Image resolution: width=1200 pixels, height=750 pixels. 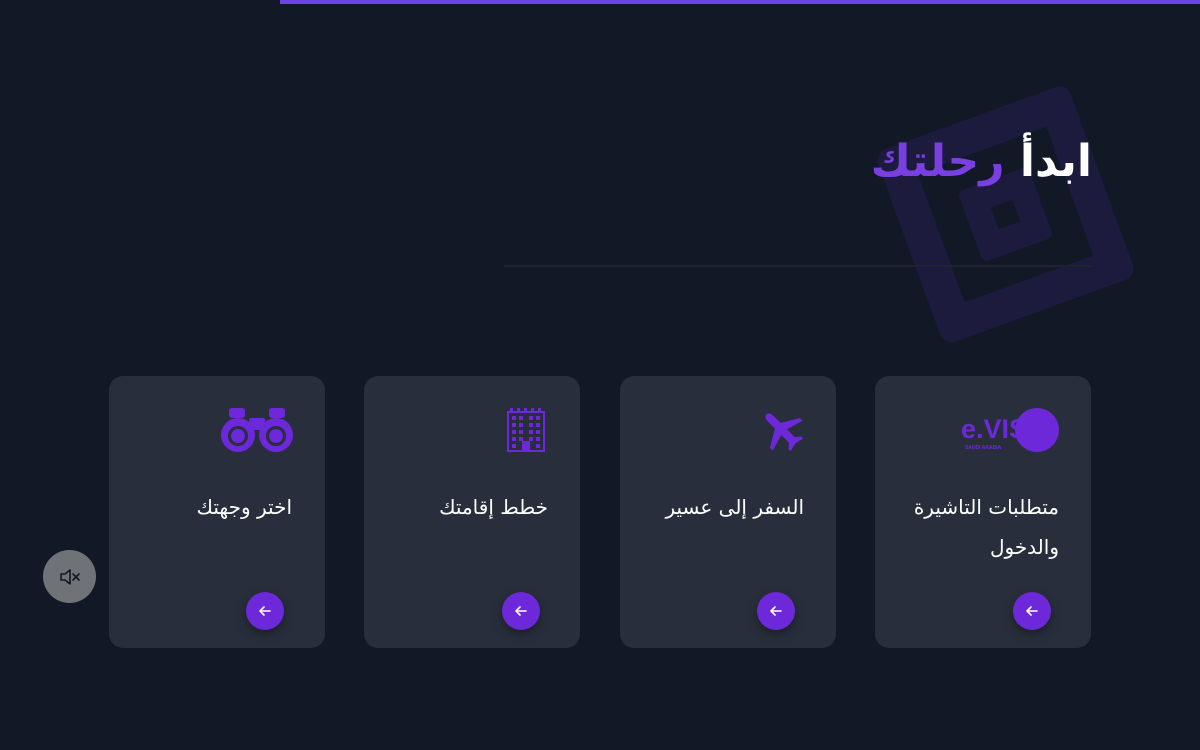 What do you see at coordinates (257, 432) in the screenshot?
I see `binoculars-icon` at bounding box center [257, 432].